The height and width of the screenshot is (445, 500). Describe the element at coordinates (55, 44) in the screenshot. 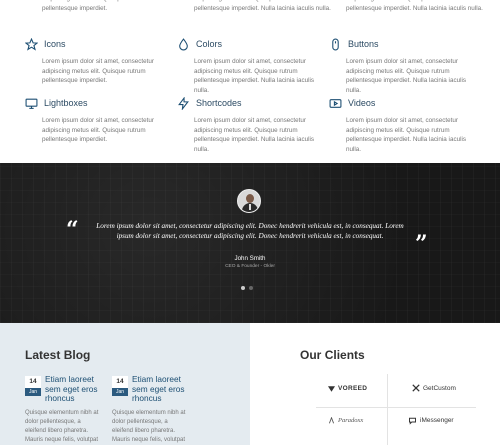

I see `feature-title: Icons` at that location.